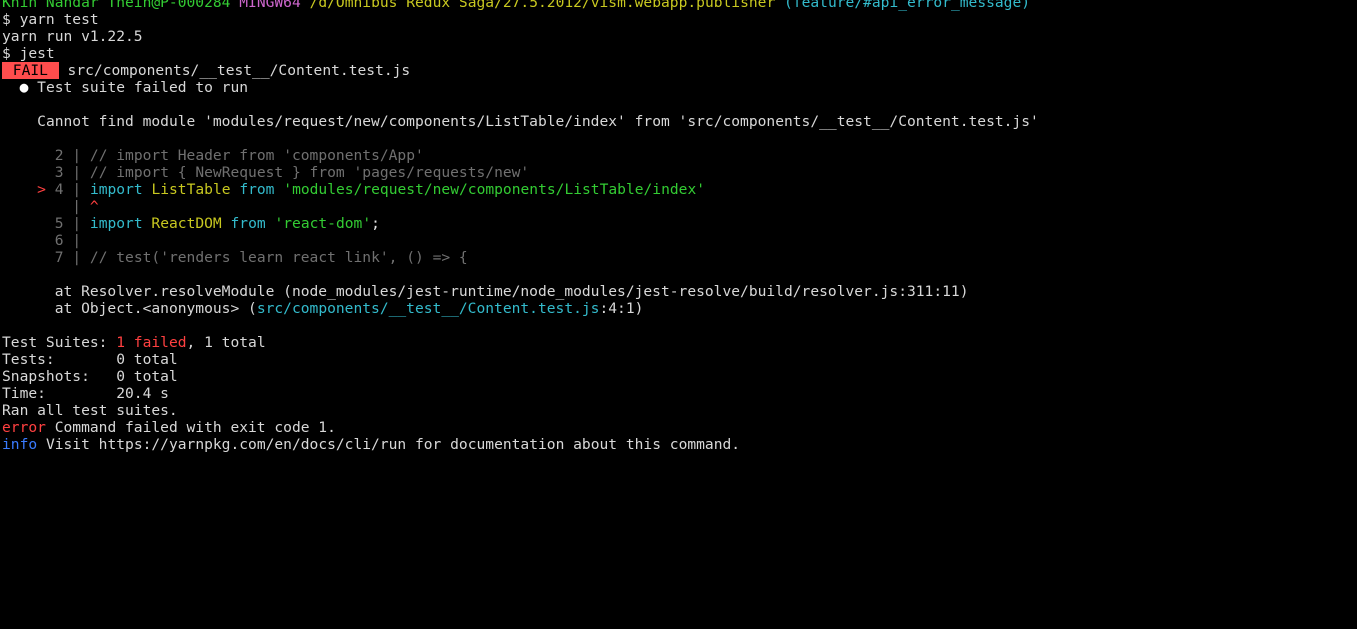 This screenshot has height=629, width=1357. Describe the element at coordinates (90, 410) in the screenshot. I see `ran-all-suites: Ran all test suites.` at that location.